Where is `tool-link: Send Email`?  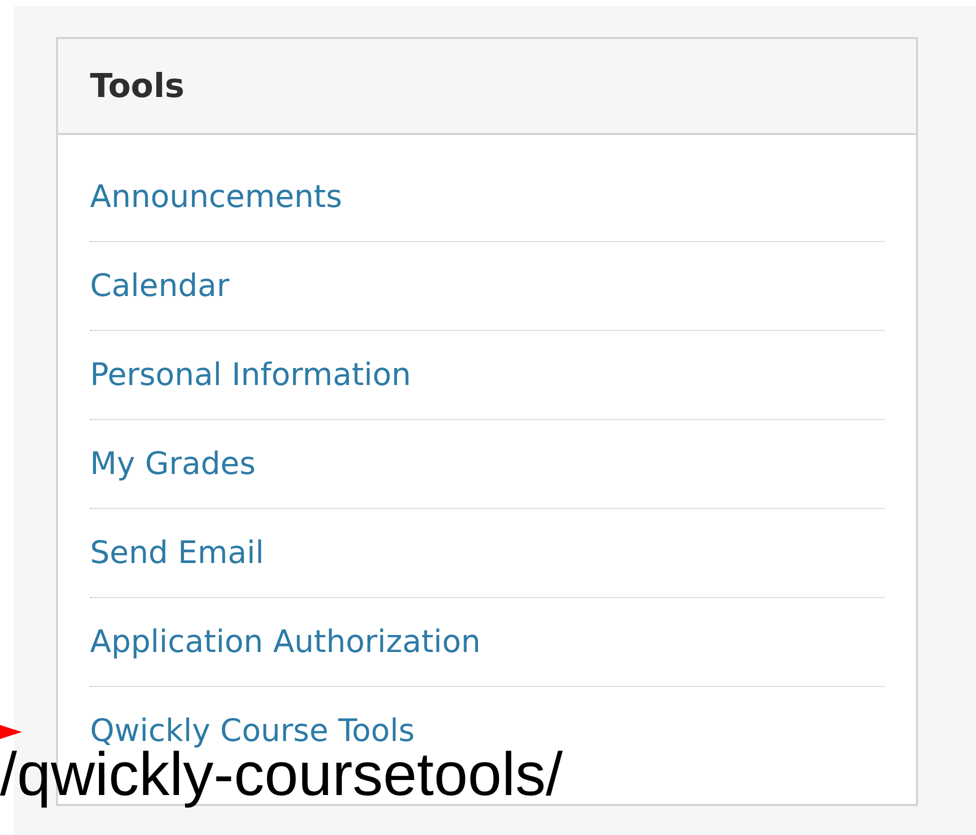 tool-link: Send Email is located at coordinates (177, 553).